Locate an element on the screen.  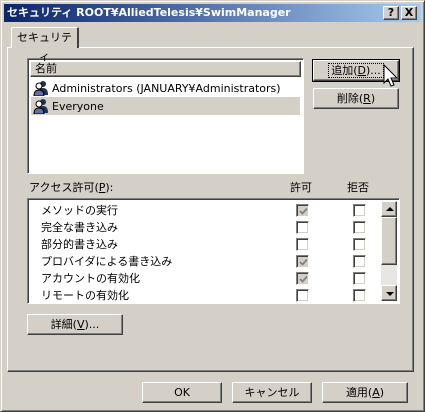
permission-row: メソッドの実行 is located at coordinates (205, 210).